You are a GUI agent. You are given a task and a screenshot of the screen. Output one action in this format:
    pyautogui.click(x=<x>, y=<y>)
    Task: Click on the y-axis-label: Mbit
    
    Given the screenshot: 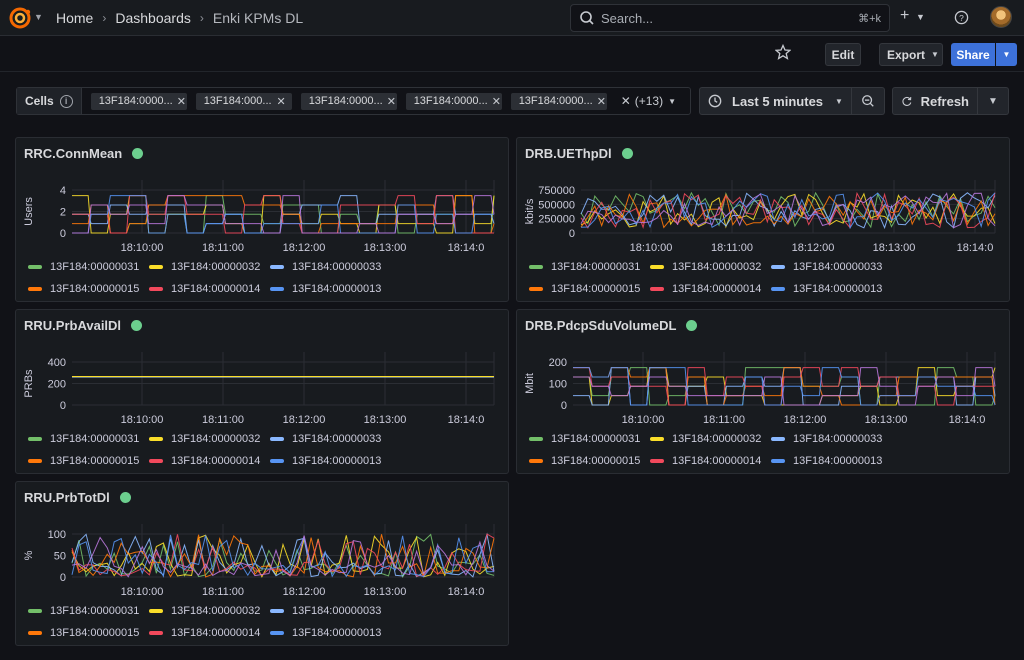 What is the action you would take?
    pyautogui.click(x=530, y=383)
    